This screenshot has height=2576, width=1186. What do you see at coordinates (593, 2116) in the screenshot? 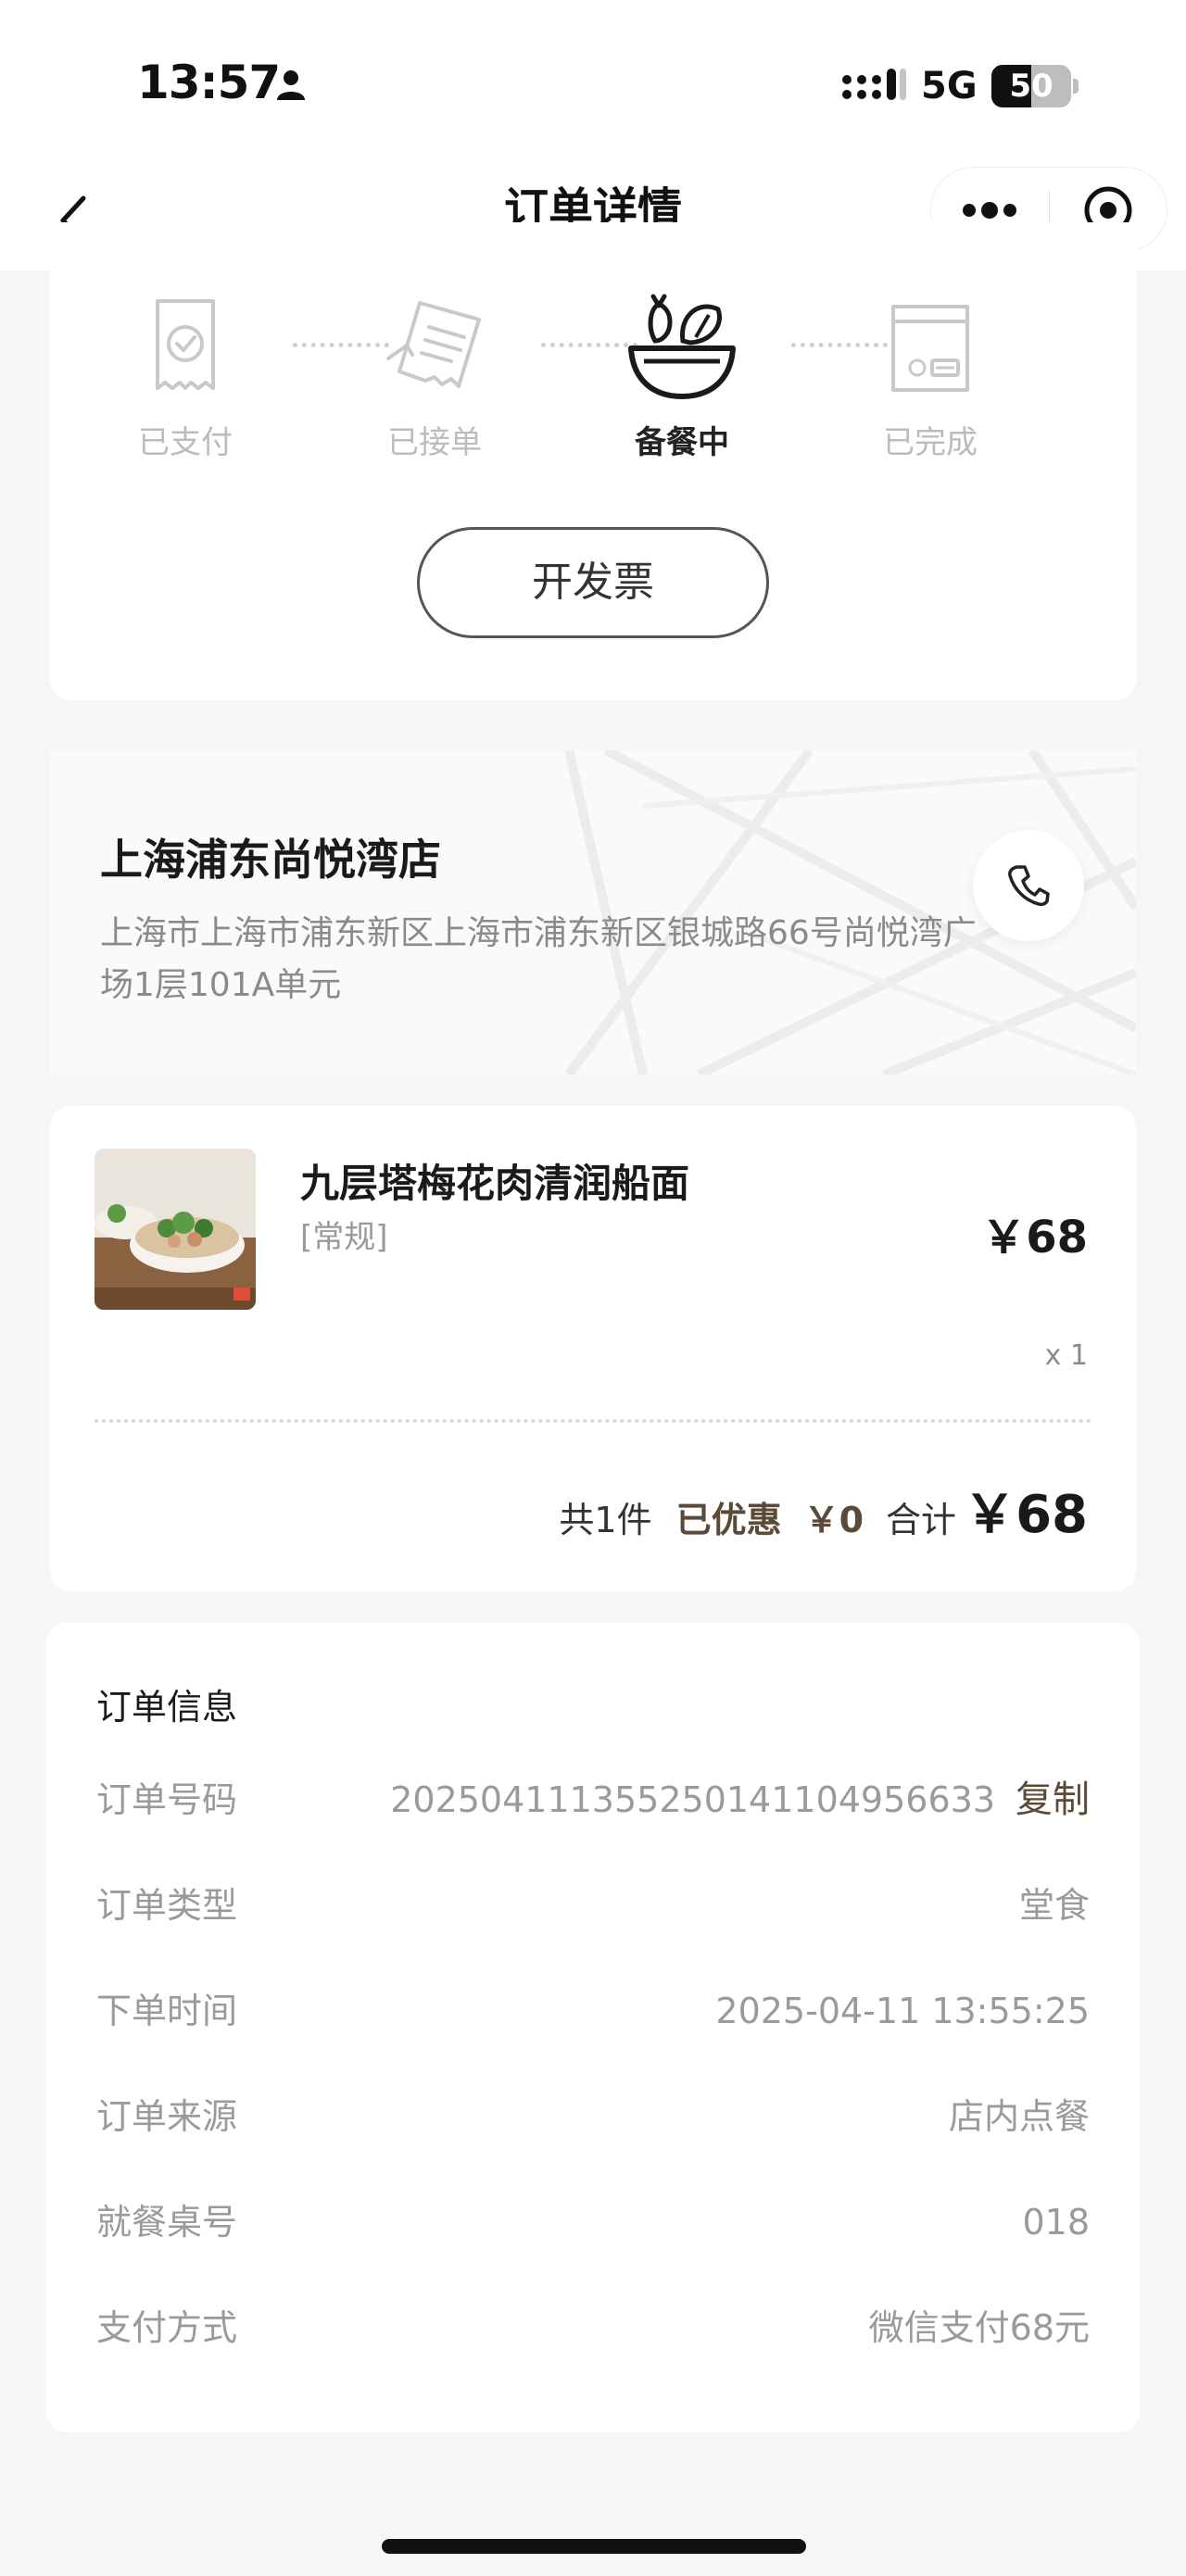
I see `info-row-order-source: 订单来源 店内点餐` at bounding box center [593, 2116].